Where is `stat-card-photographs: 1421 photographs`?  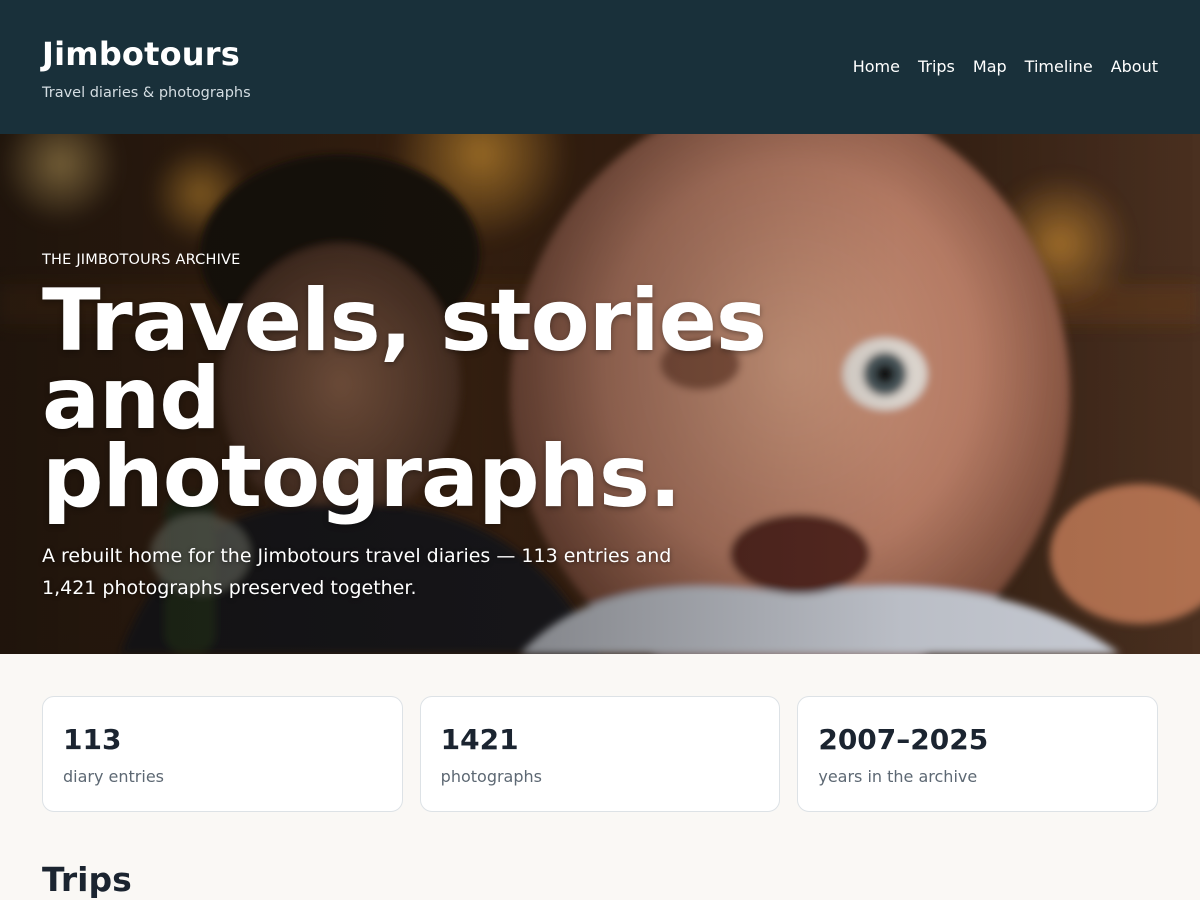 stat-card-photographs: 1421 photographs is located at coordinates (600, 754).